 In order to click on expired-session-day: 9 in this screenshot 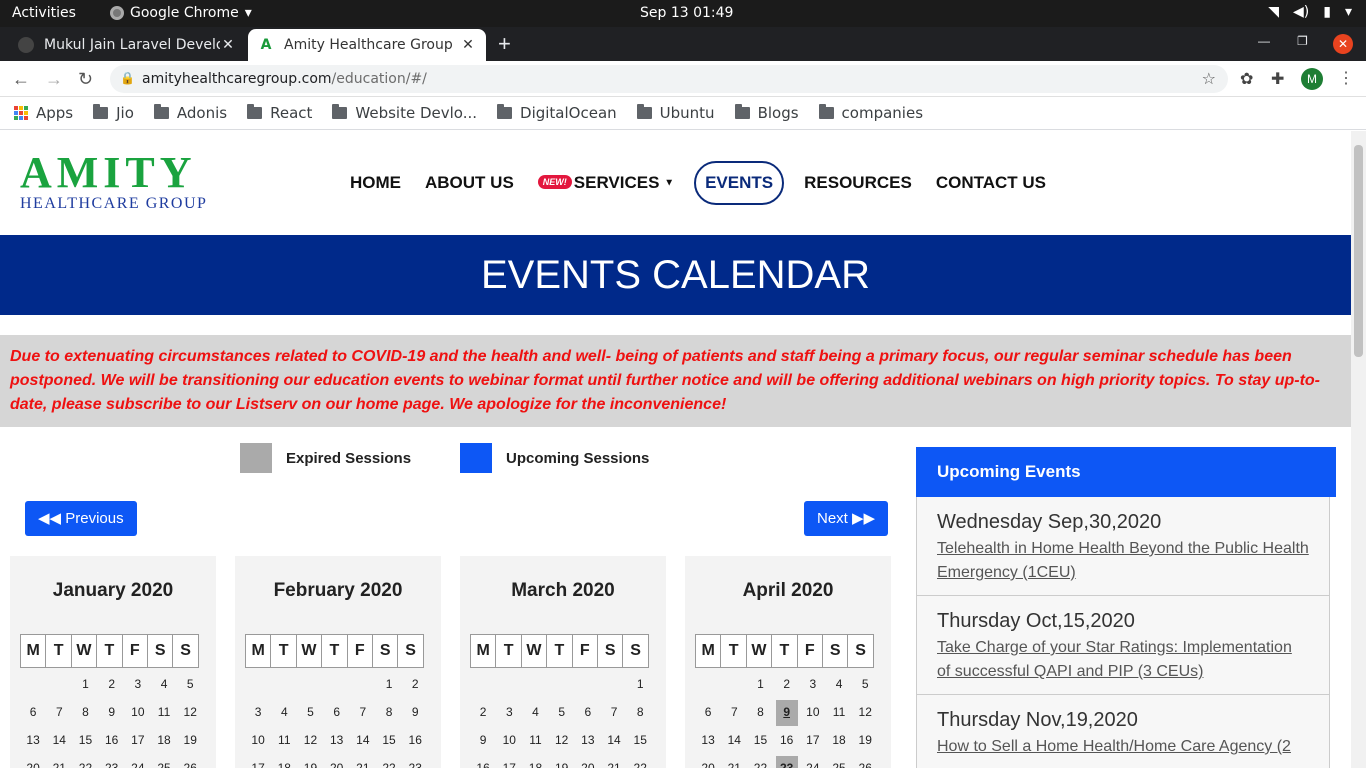, I will do `click(786, 713)`.